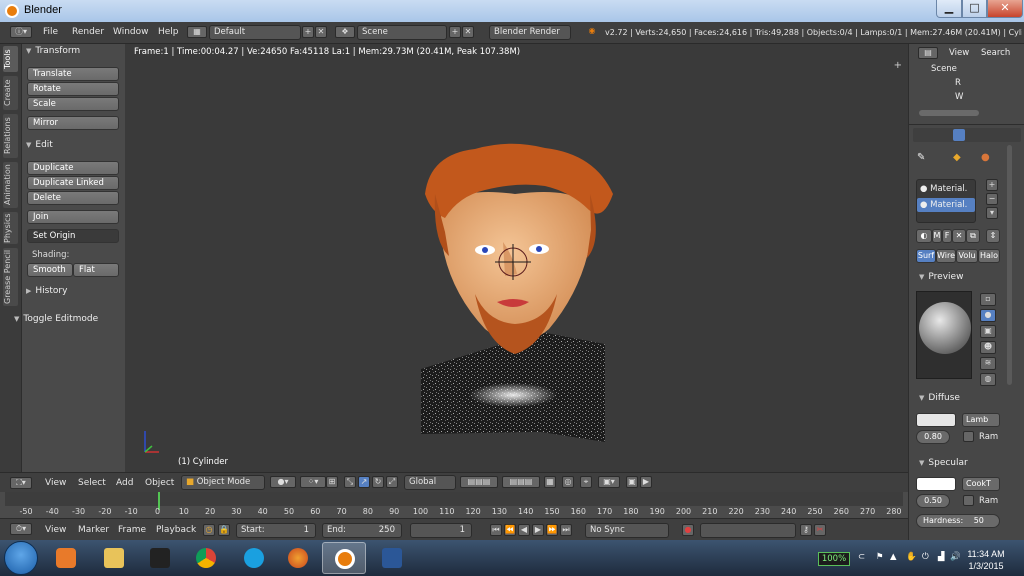 The image size is (1024, 576). I want to click on layers-grid-1: ▤▤▤, so click(479, 482).